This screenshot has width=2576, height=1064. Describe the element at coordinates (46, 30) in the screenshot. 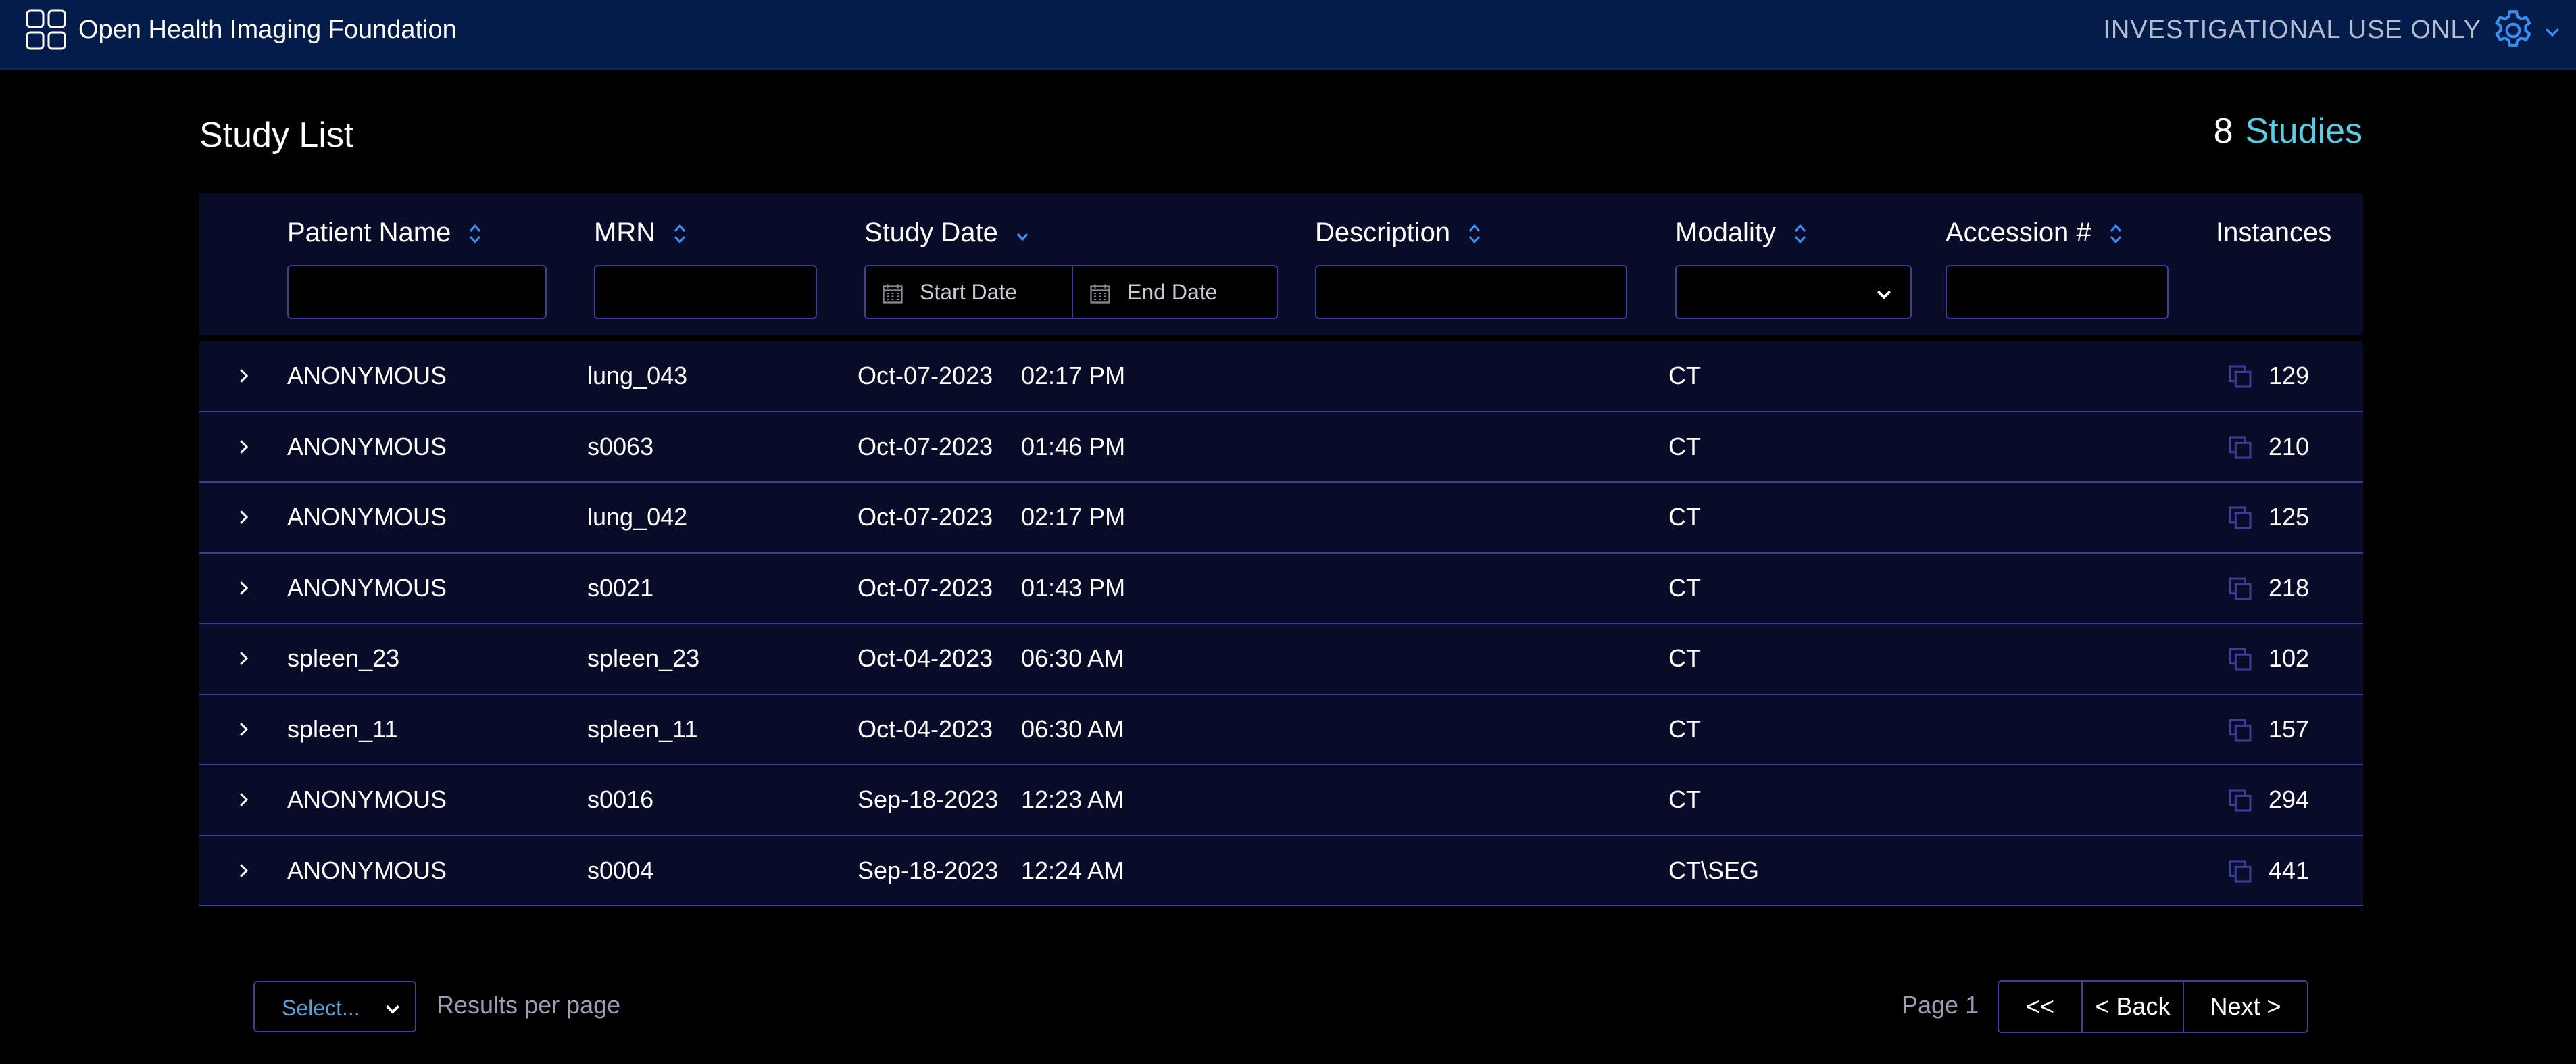

I see `grid-icon` at that location.